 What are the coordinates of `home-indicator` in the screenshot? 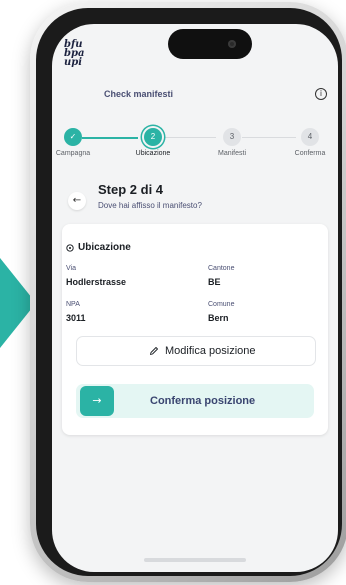 It's located at (195, 560).